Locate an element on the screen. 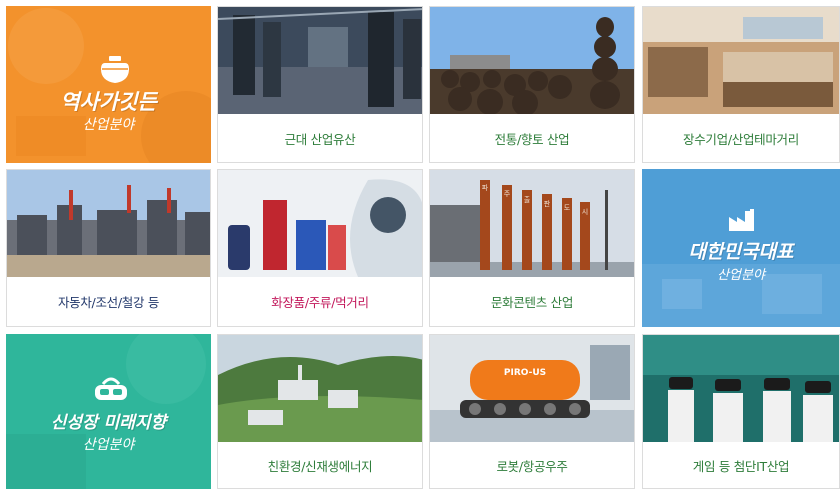 Image resolution: width=840 pixels, height=489 pixels. category-card-game-hightech-it: 게임 등 첨단IT산업 is located at coordinates (741, 411).